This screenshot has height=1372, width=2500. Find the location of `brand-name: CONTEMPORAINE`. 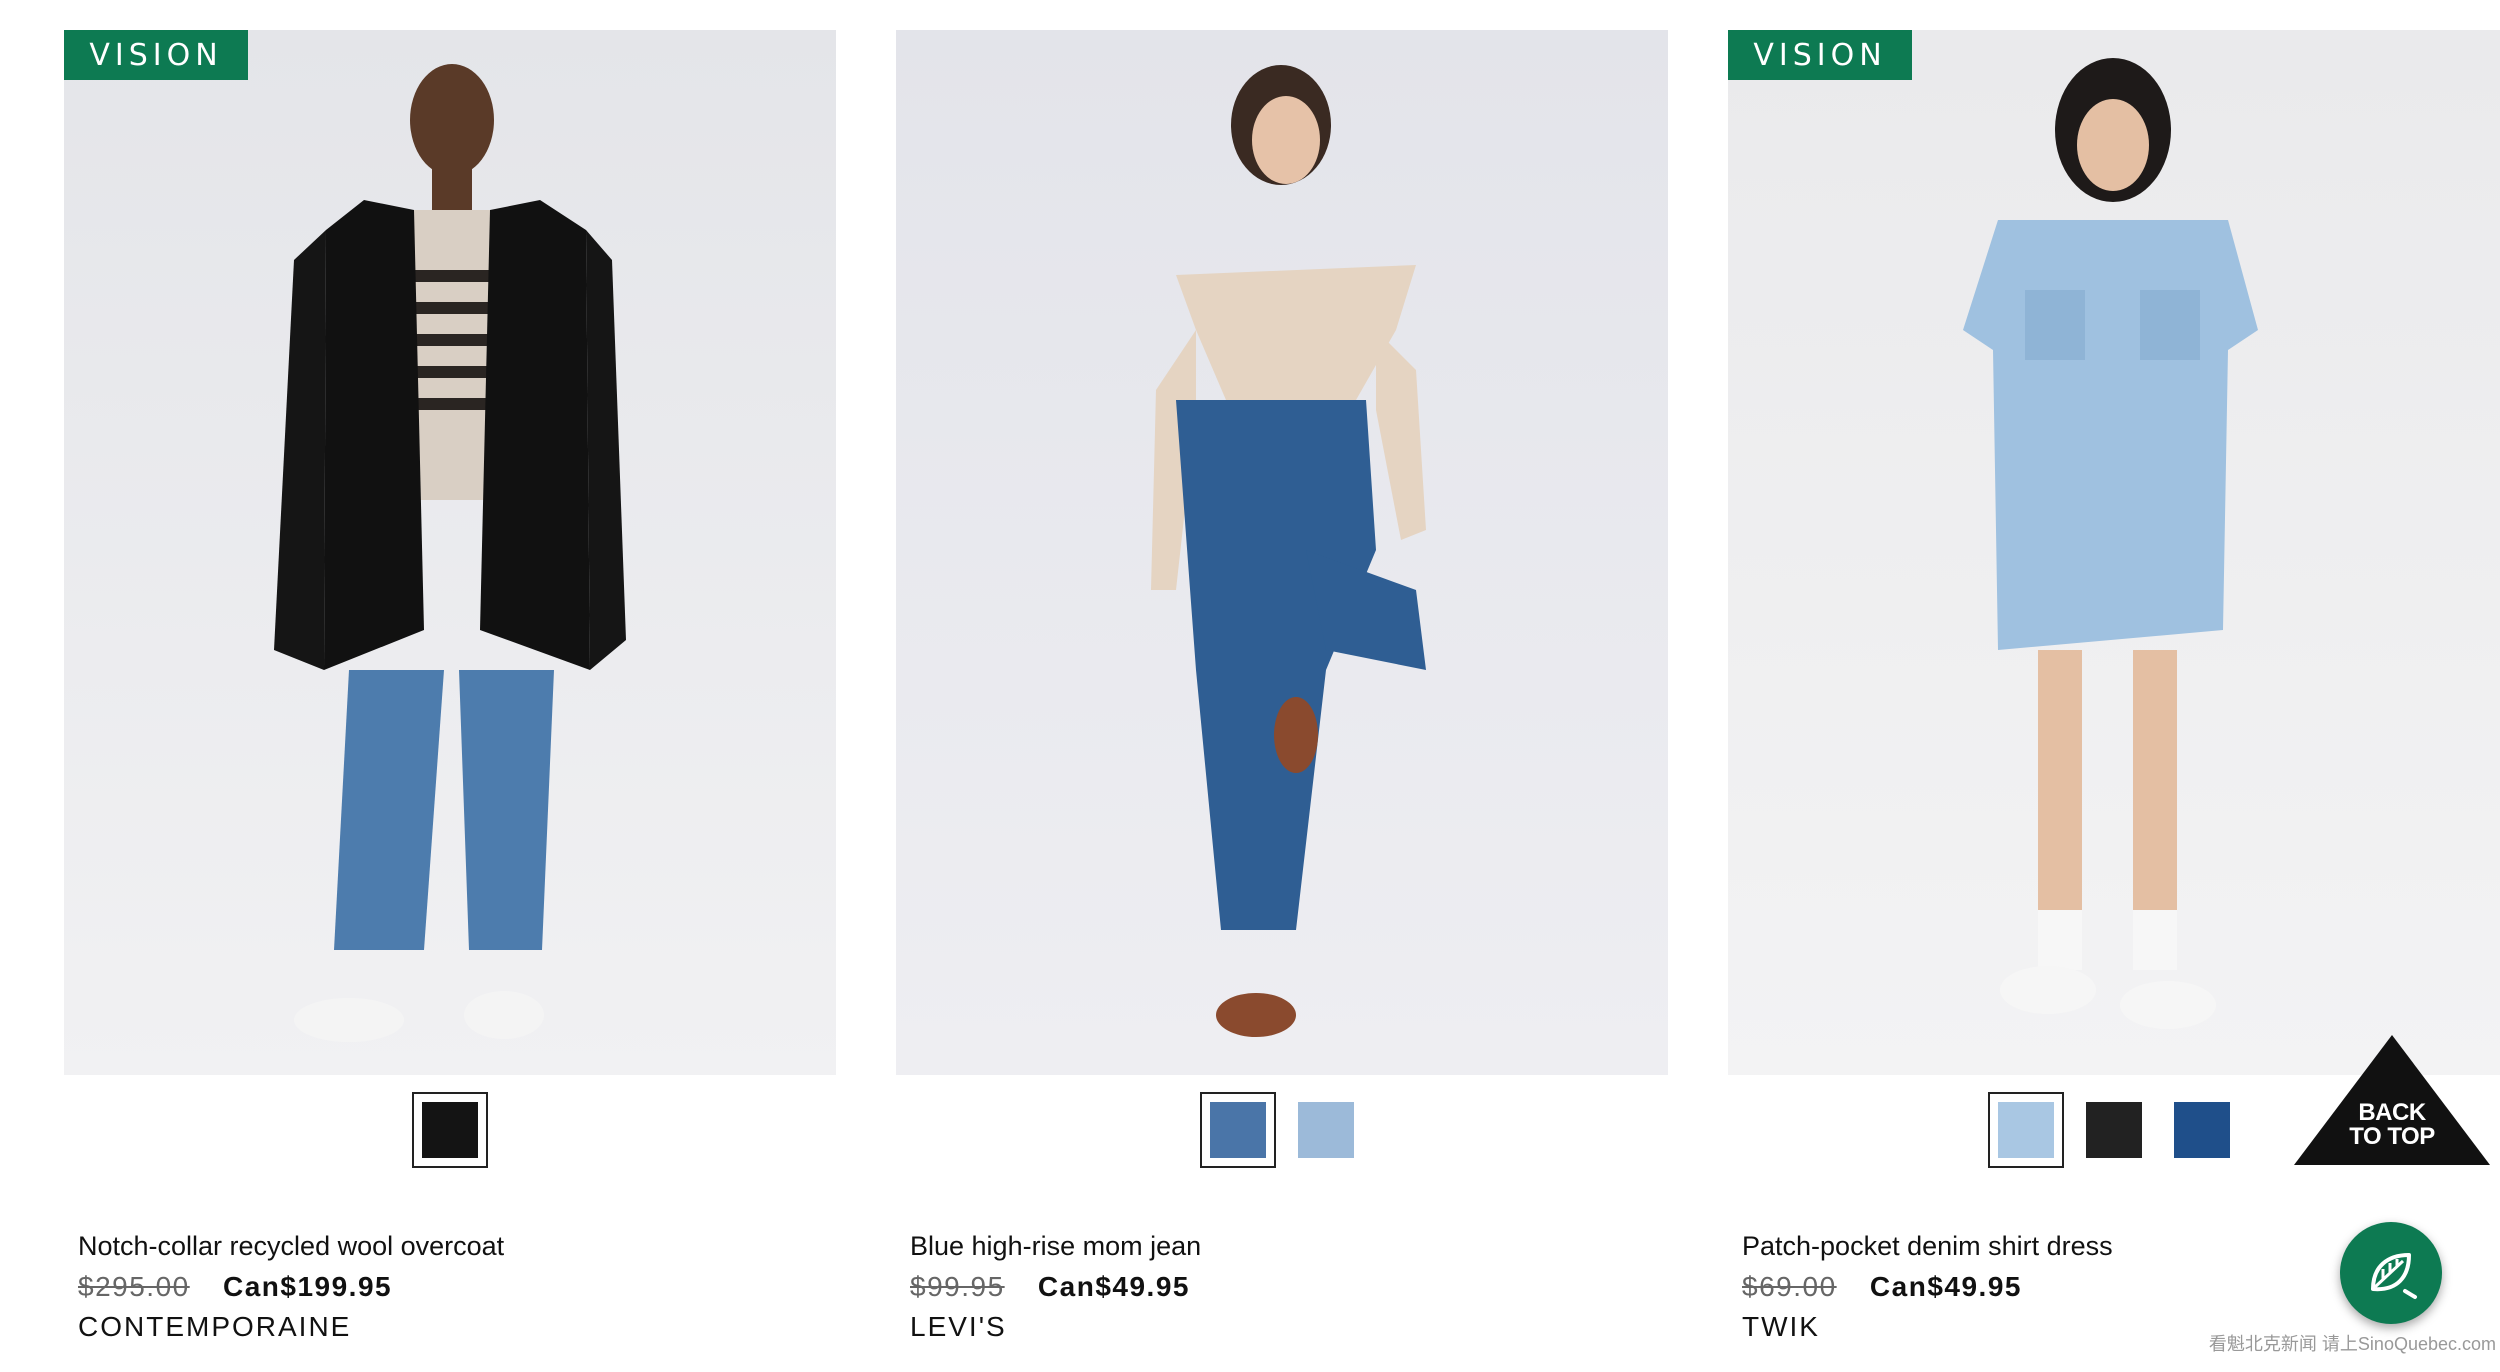

brand-name: CONTEMPORAINE is located at coordinates (448, 1327).